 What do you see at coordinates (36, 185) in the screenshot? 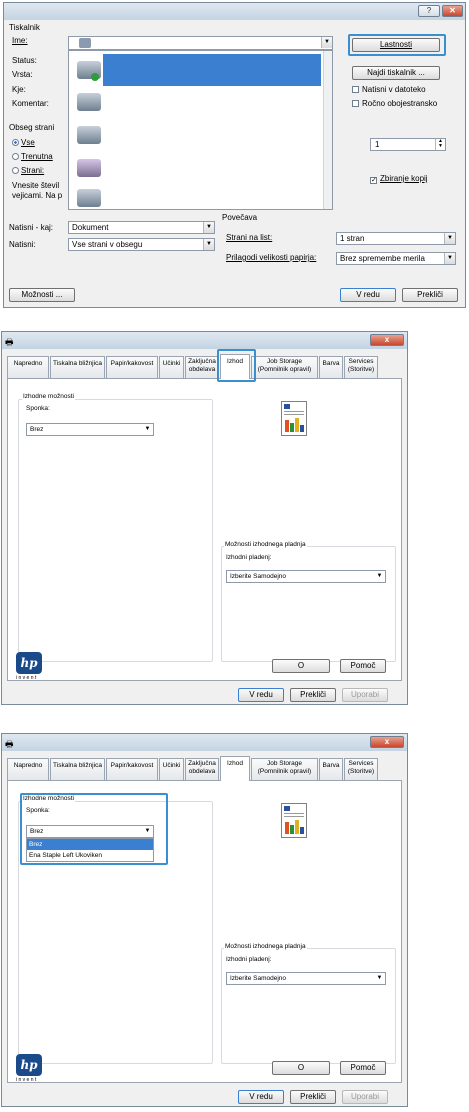
I see `range-hint-line1: Vnesite števil` at bounding box center [36, 185].